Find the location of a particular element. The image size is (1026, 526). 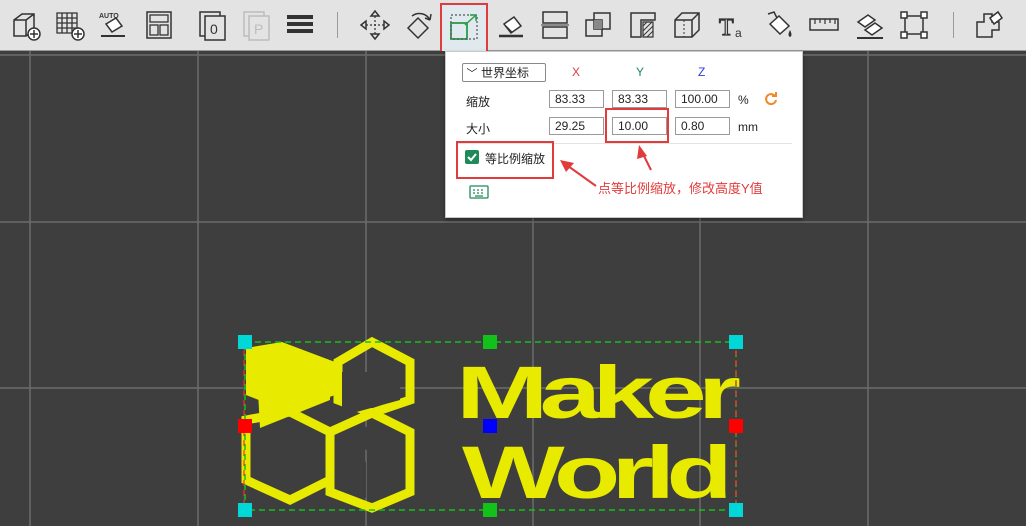

scale-handle-left-center is located at coordinates (245, 426).